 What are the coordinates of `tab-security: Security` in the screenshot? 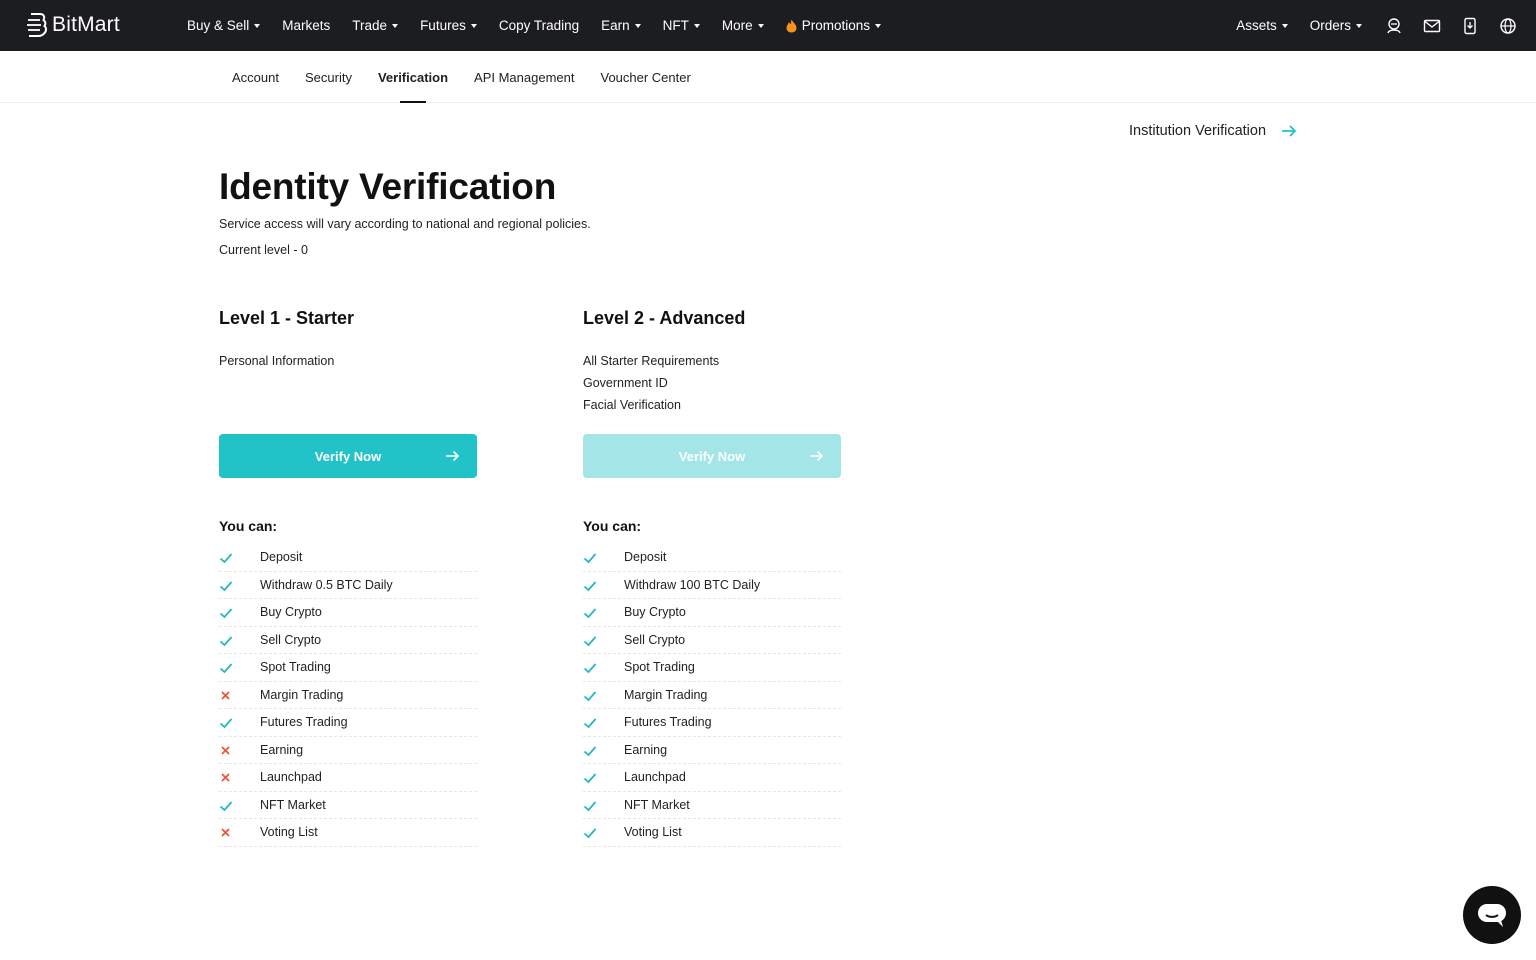 It's located at (328, 77).